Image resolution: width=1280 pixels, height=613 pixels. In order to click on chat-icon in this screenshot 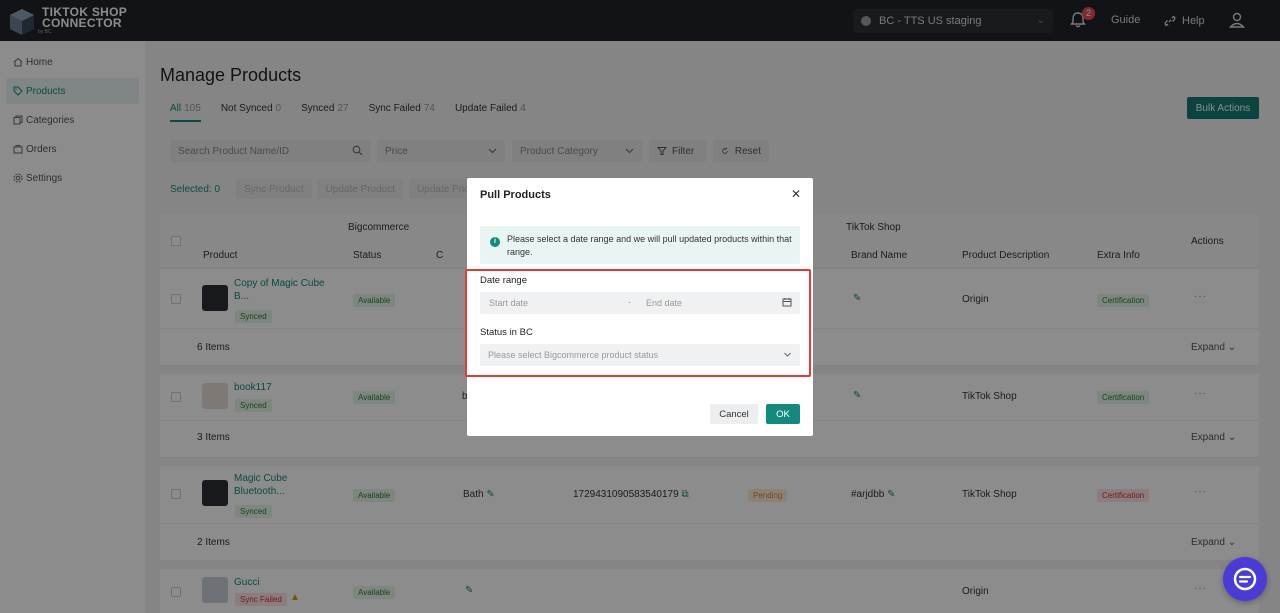, I will do `click(1245, 579)`.